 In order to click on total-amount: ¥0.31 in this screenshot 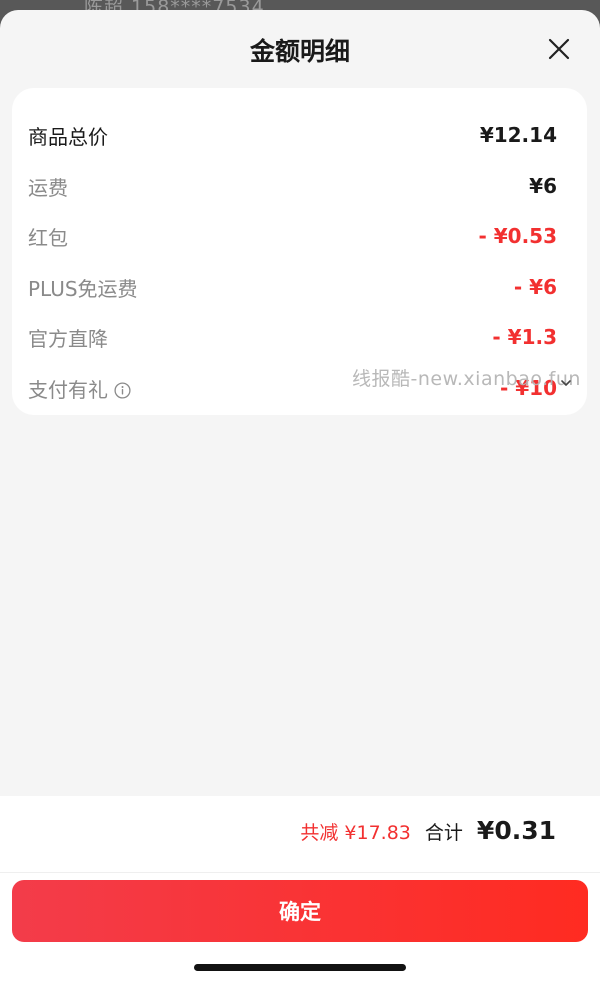, I will do `click(516, 830)`.